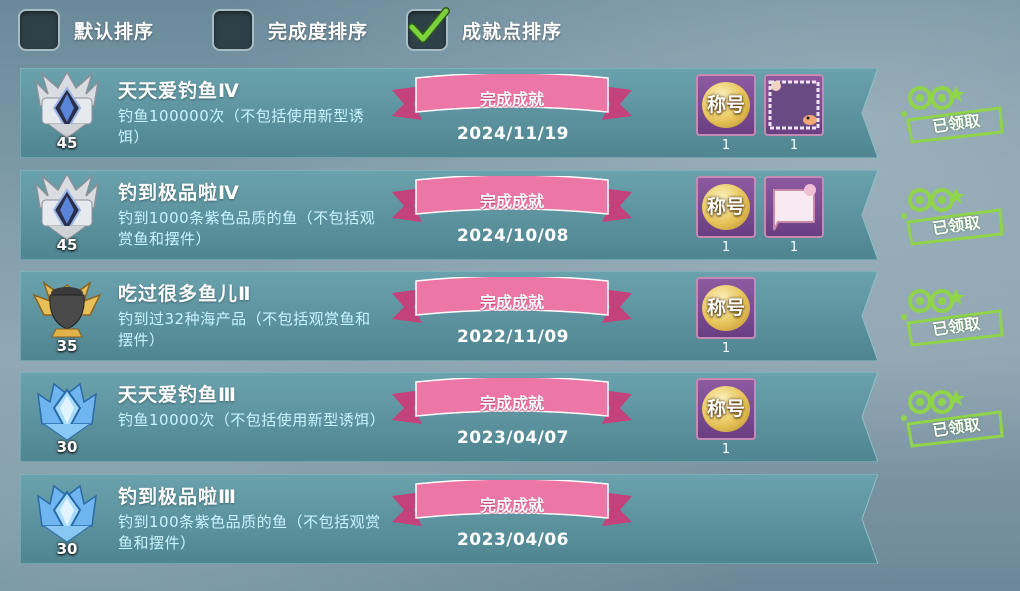 The height and width of the screenshot is (591, 1020). What do you see at coordinates (249, 532) in the screenshot?
I see `achievement-description: 钓到100条紫色品质的鱼（不包括观赏鱼和摆件）` at bounding box center [249, 532].